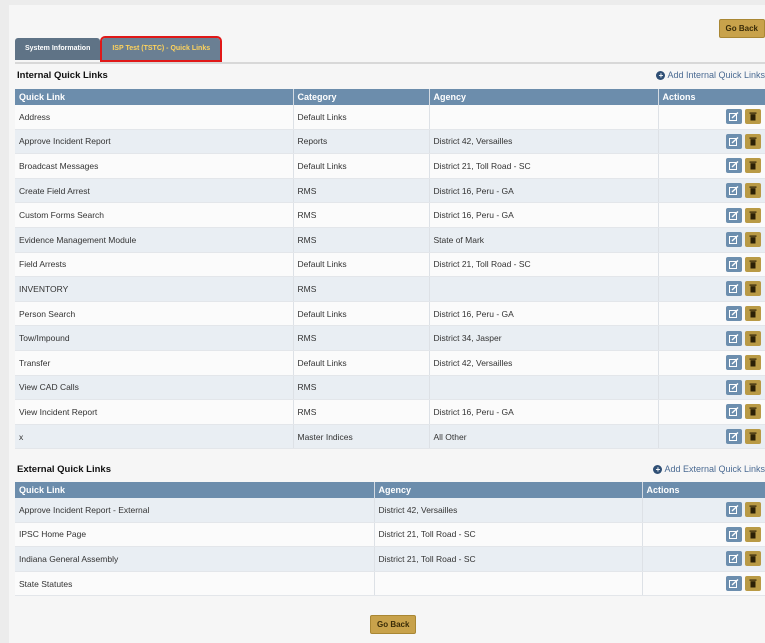  I want to click on go-back-bottom-container: Go Back, so click(393, 624).